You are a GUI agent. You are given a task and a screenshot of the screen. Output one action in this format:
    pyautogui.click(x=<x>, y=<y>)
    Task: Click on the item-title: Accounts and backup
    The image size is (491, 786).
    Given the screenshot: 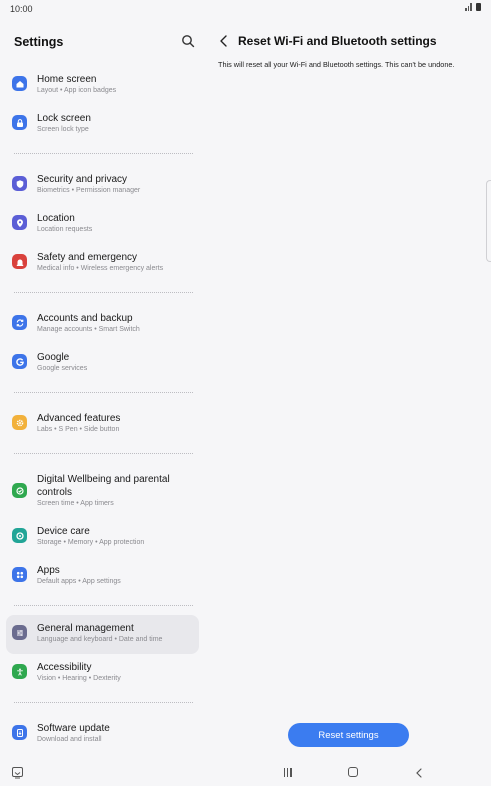 What is the action you would take?
    pyautogui.click(x=85, y=318)
    